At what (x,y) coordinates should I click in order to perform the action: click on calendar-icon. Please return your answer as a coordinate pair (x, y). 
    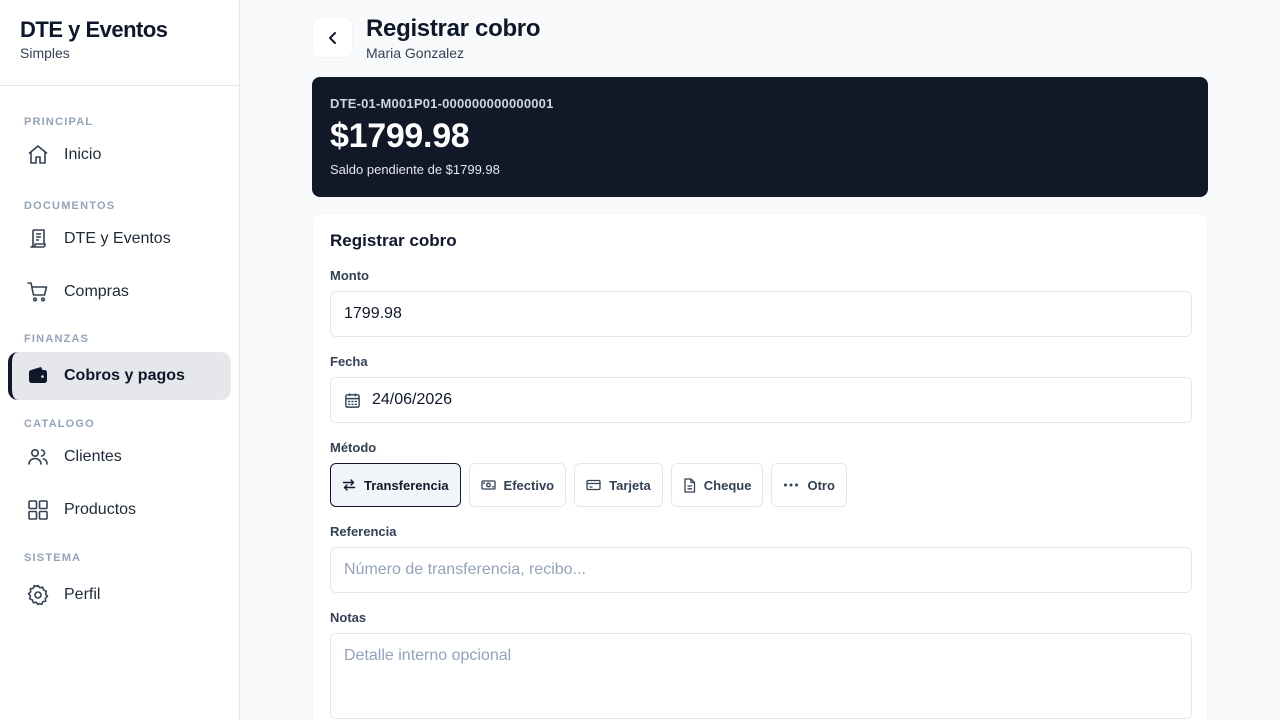
    Looking at the image, I should click on (352, 400).